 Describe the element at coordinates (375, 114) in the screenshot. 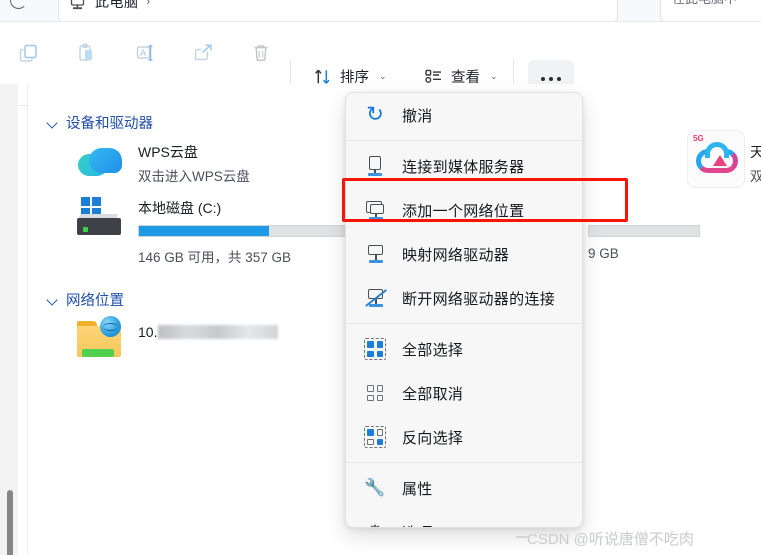

I see `undo-icon: ↺` at that location.